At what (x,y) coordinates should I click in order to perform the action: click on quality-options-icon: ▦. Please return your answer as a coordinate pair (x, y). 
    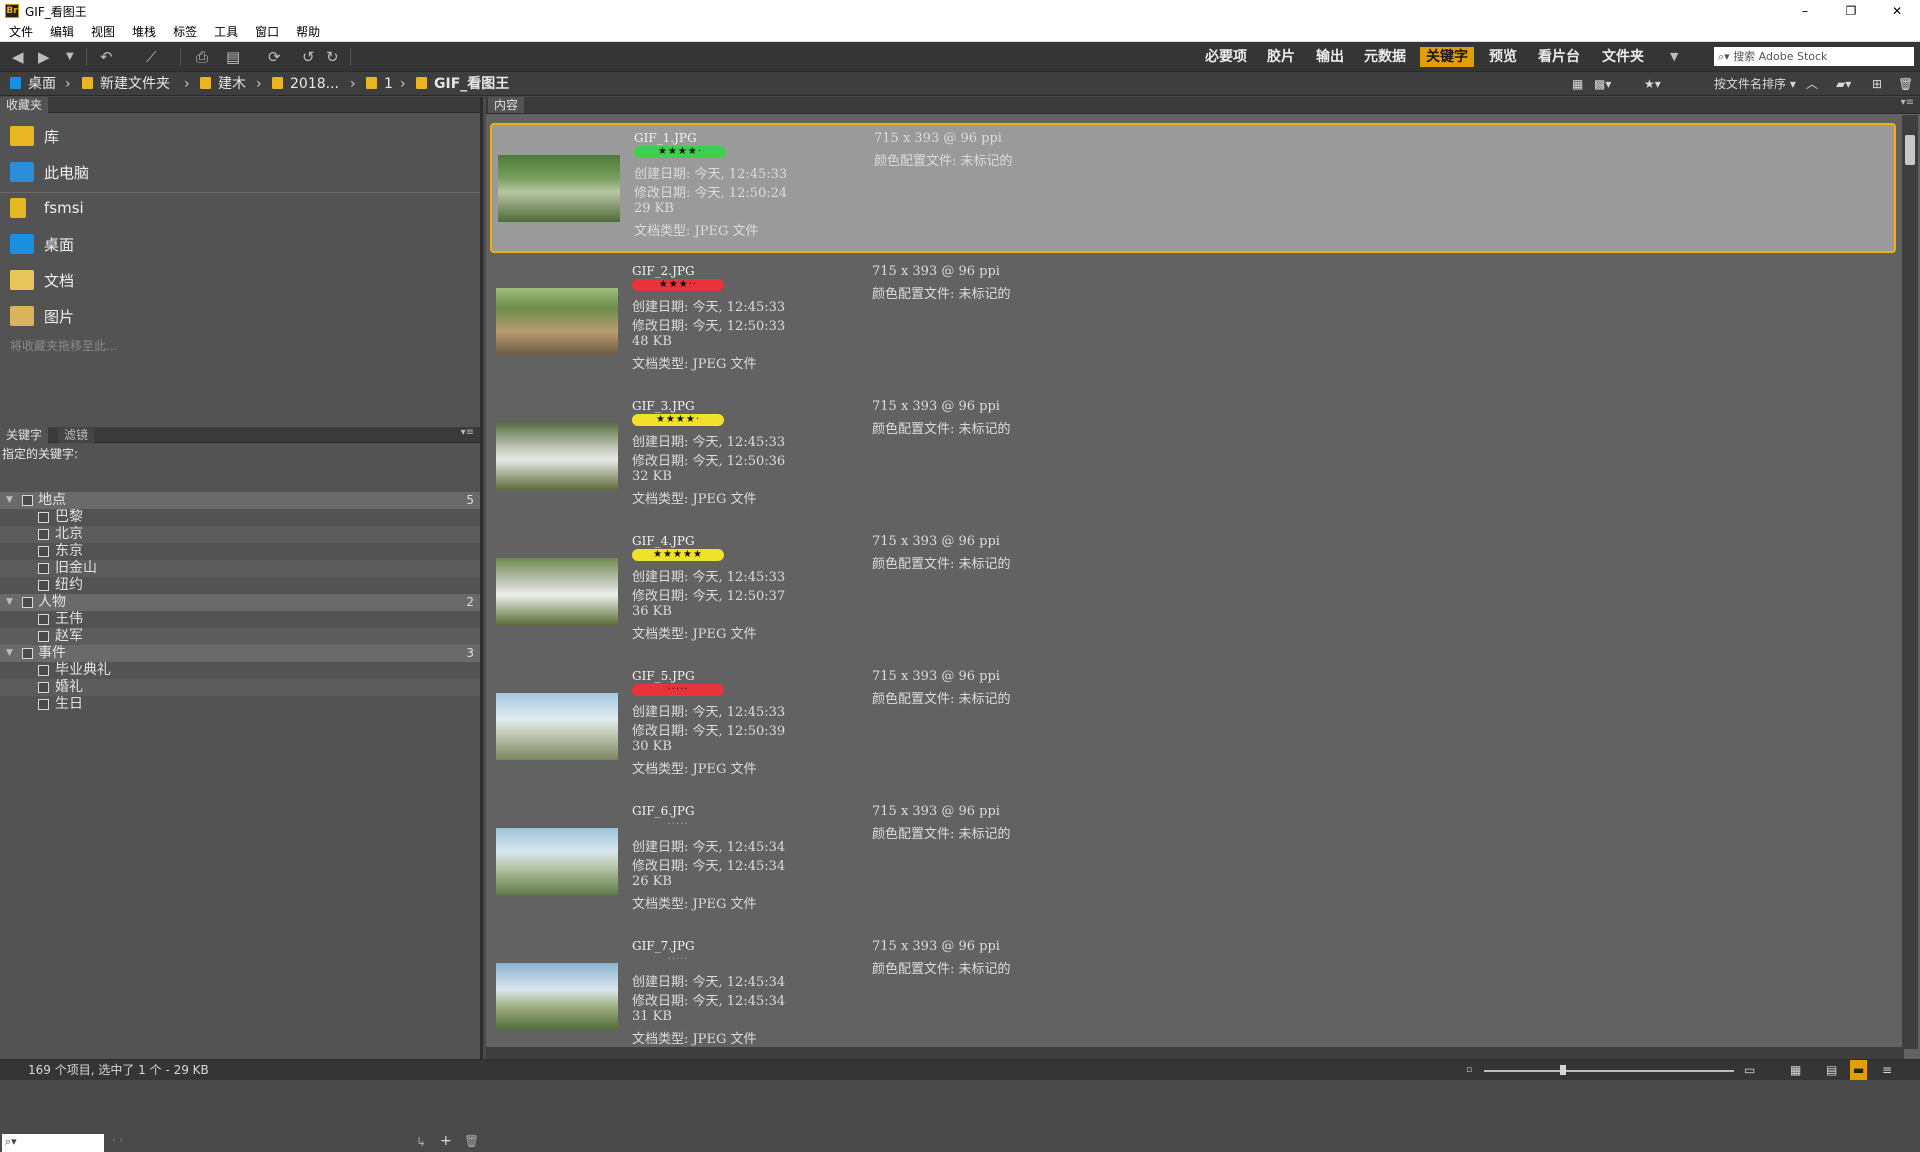
    Looking at the image, I should click on (1577, 84).